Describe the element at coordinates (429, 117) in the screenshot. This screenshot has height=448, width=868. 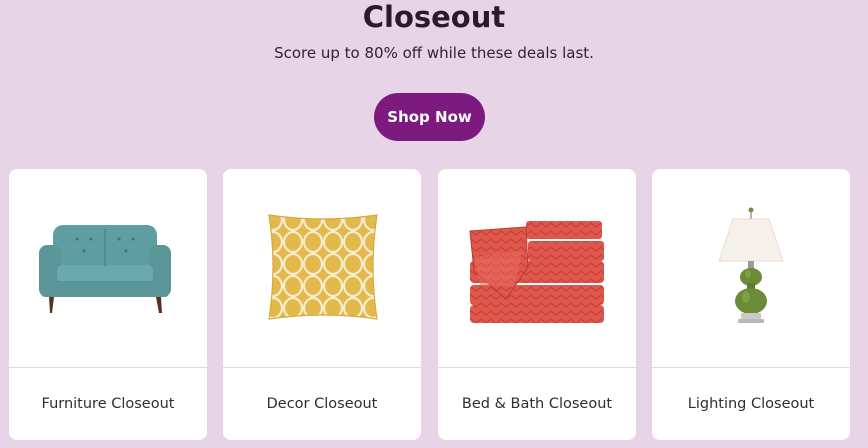
I see `shop-now-button: Shop Now` at that location.